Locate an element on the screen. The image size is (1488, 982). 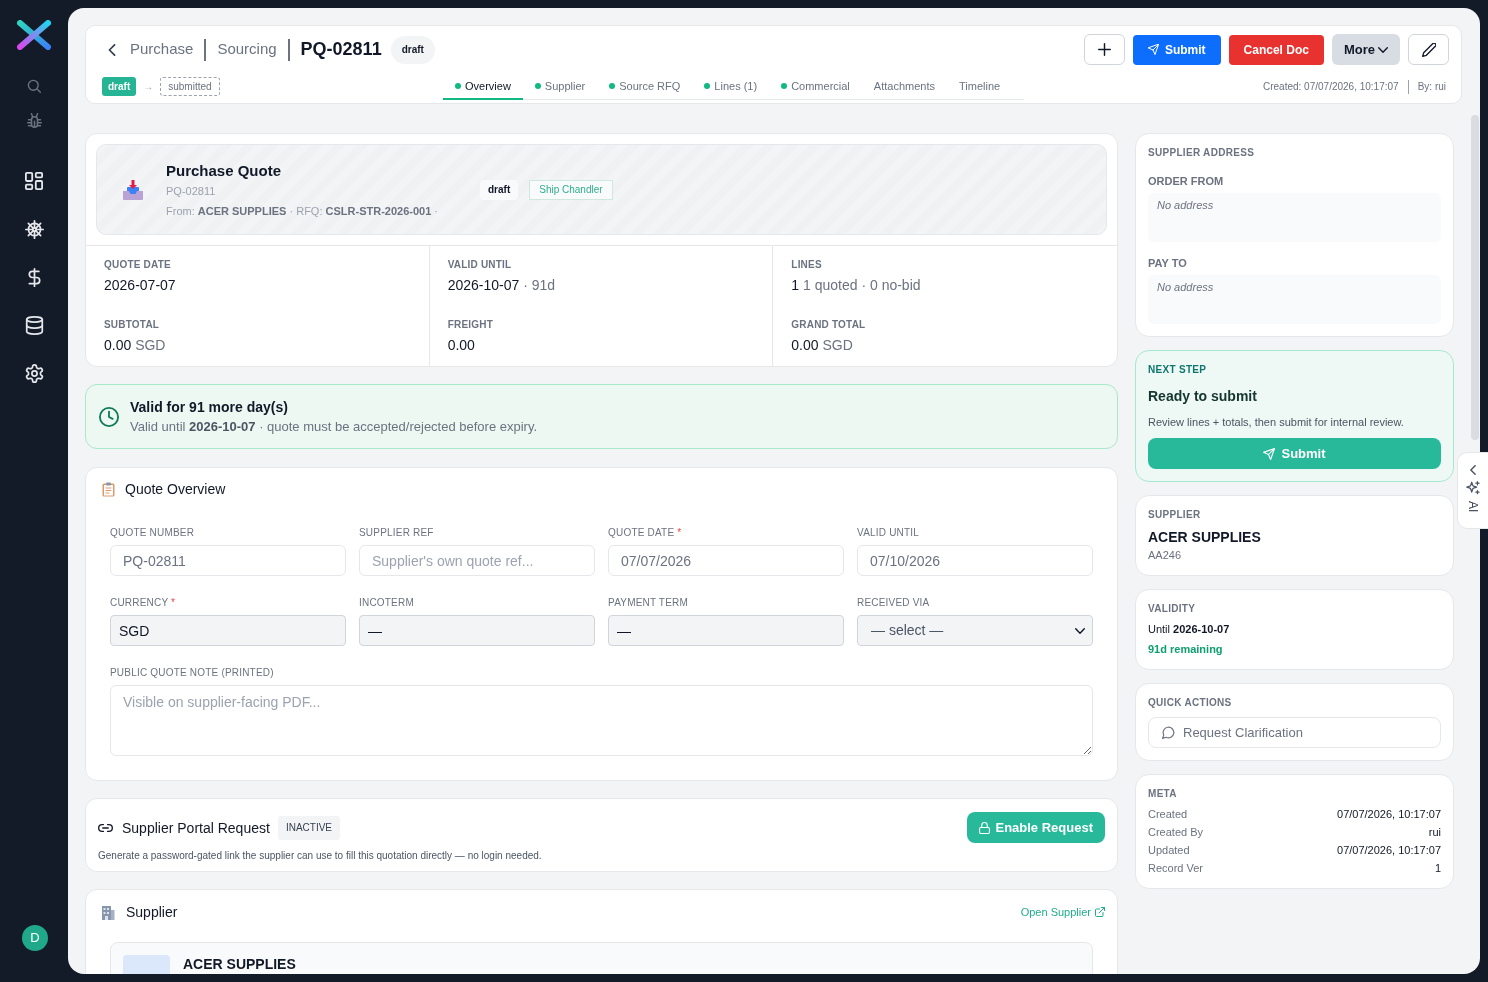
inbox-tray-icon is located at coordinates (133, 189).